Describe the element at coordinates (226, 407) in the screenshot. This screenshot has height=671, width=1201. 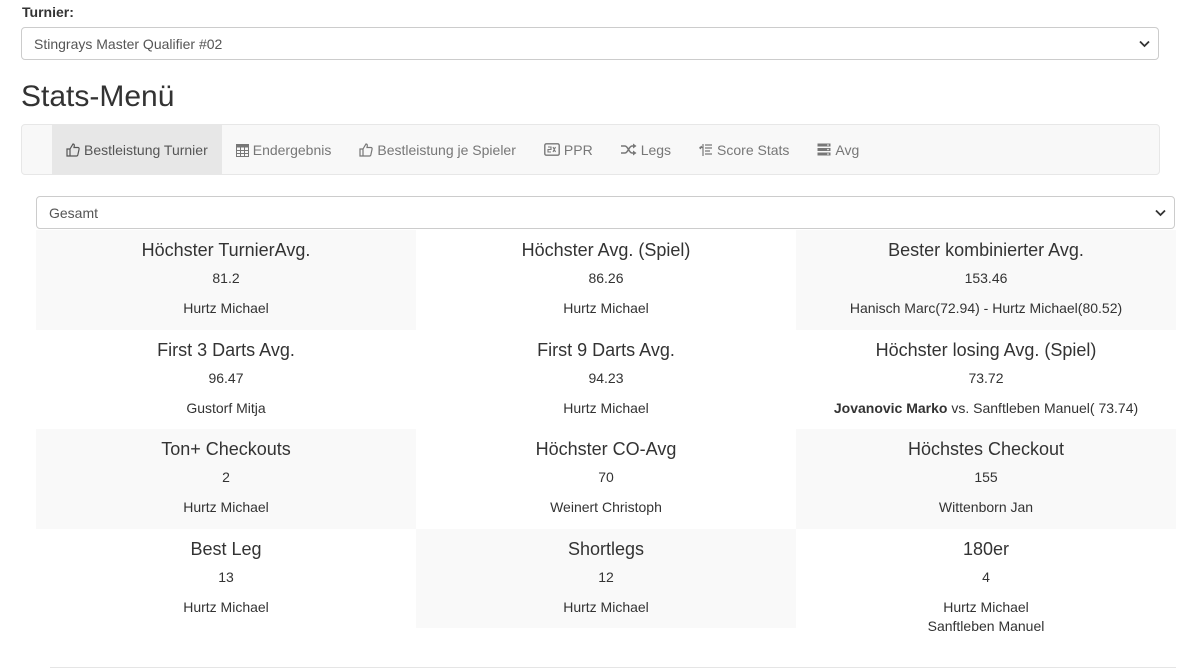
I see `stat-player: Gustorf Mitja` at that location.